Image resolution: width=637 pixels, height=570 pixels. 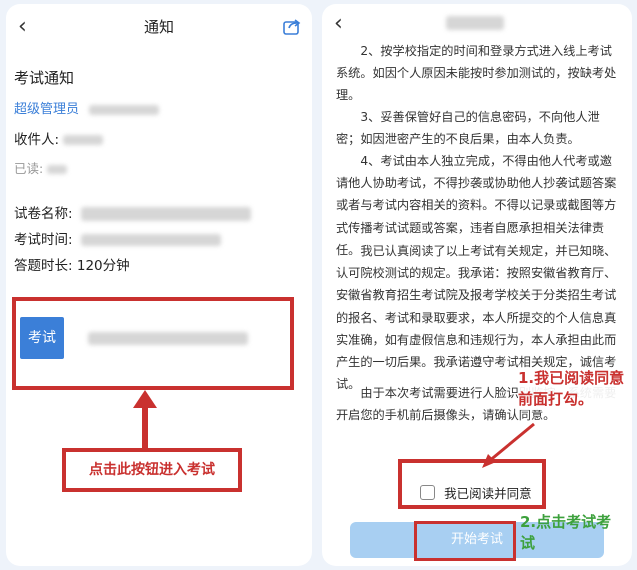 I want to click on up-arrow-icon, so click(x=145, y=420).